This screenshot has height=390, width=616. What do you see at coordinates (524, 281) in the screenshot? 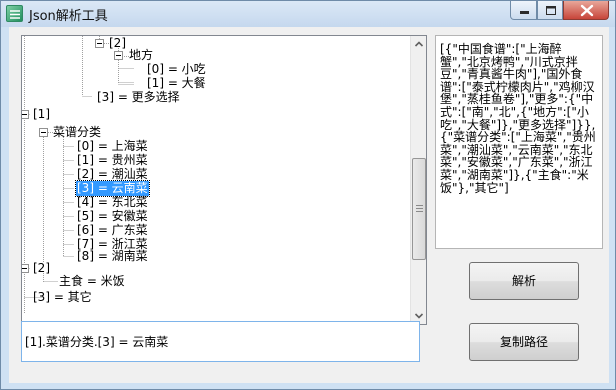
I see `parse-button: 解析` at bounding box center [524, 281].